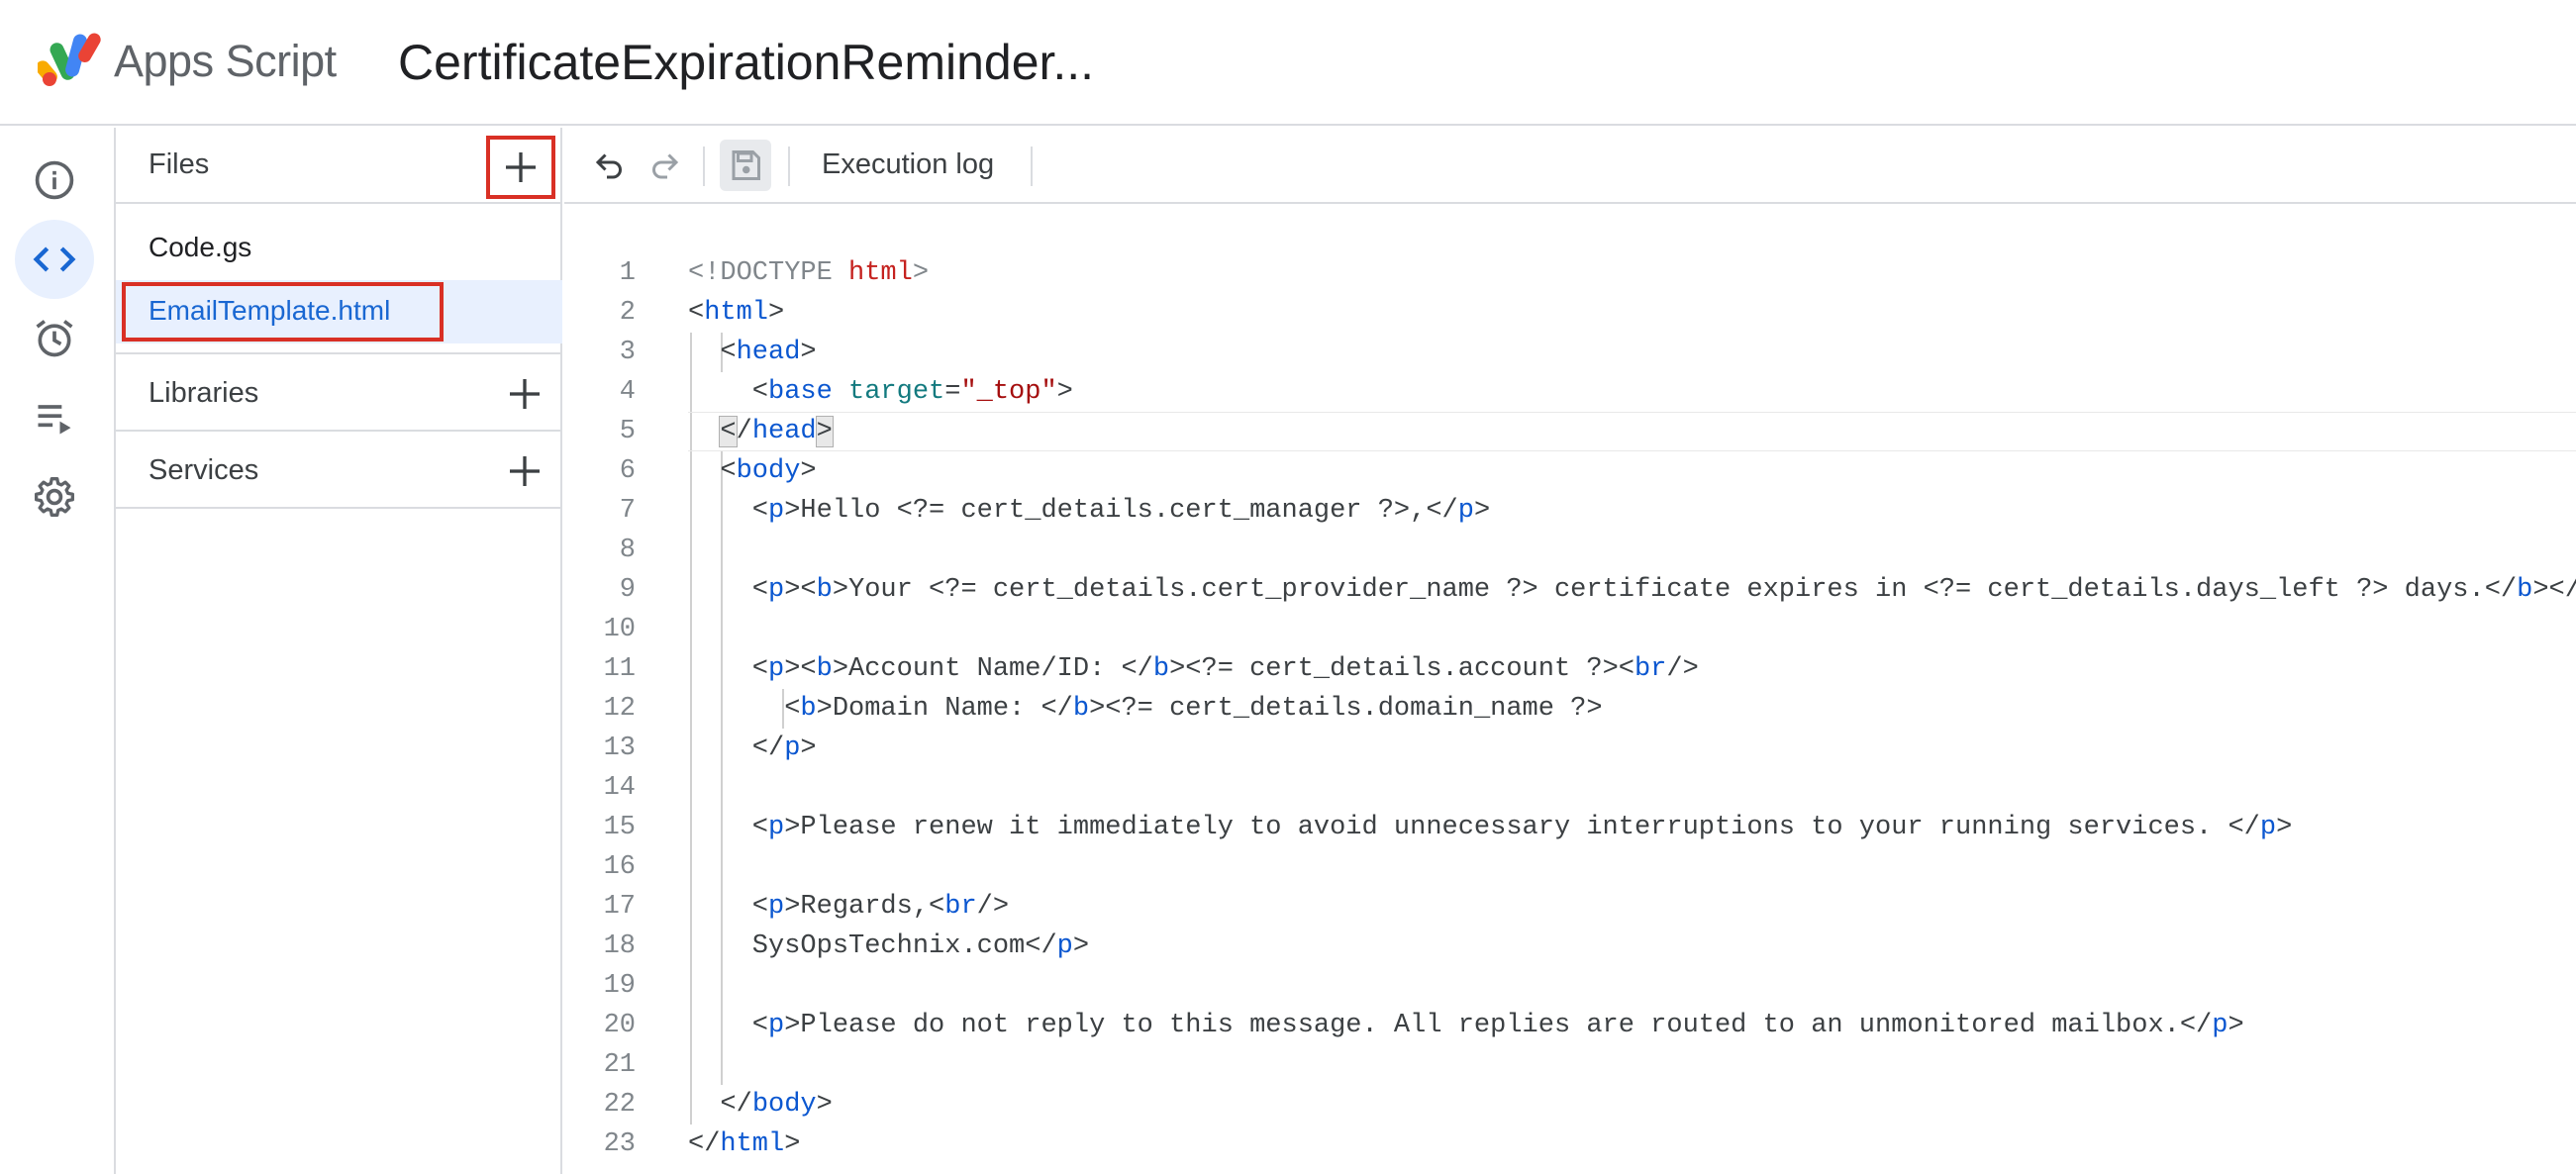 The height and width of the screenshot is (1174, 2576). What do you see at coordinates (1632, 431) in the screenshot?
I see `current-line-highlight` at bounding box center [1632, 431].